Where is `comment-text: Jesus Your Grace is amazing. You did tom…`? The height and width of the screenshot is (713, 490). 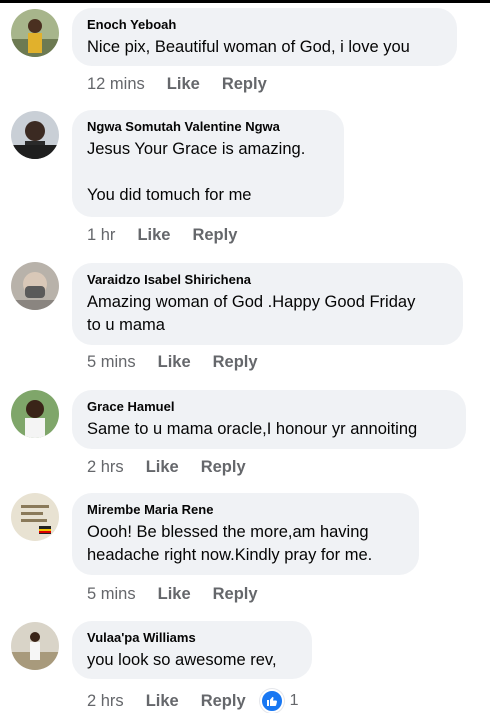 comment-text: Jesus Your Grace is amazing. You did tom… is located at coordinates (196, 172).